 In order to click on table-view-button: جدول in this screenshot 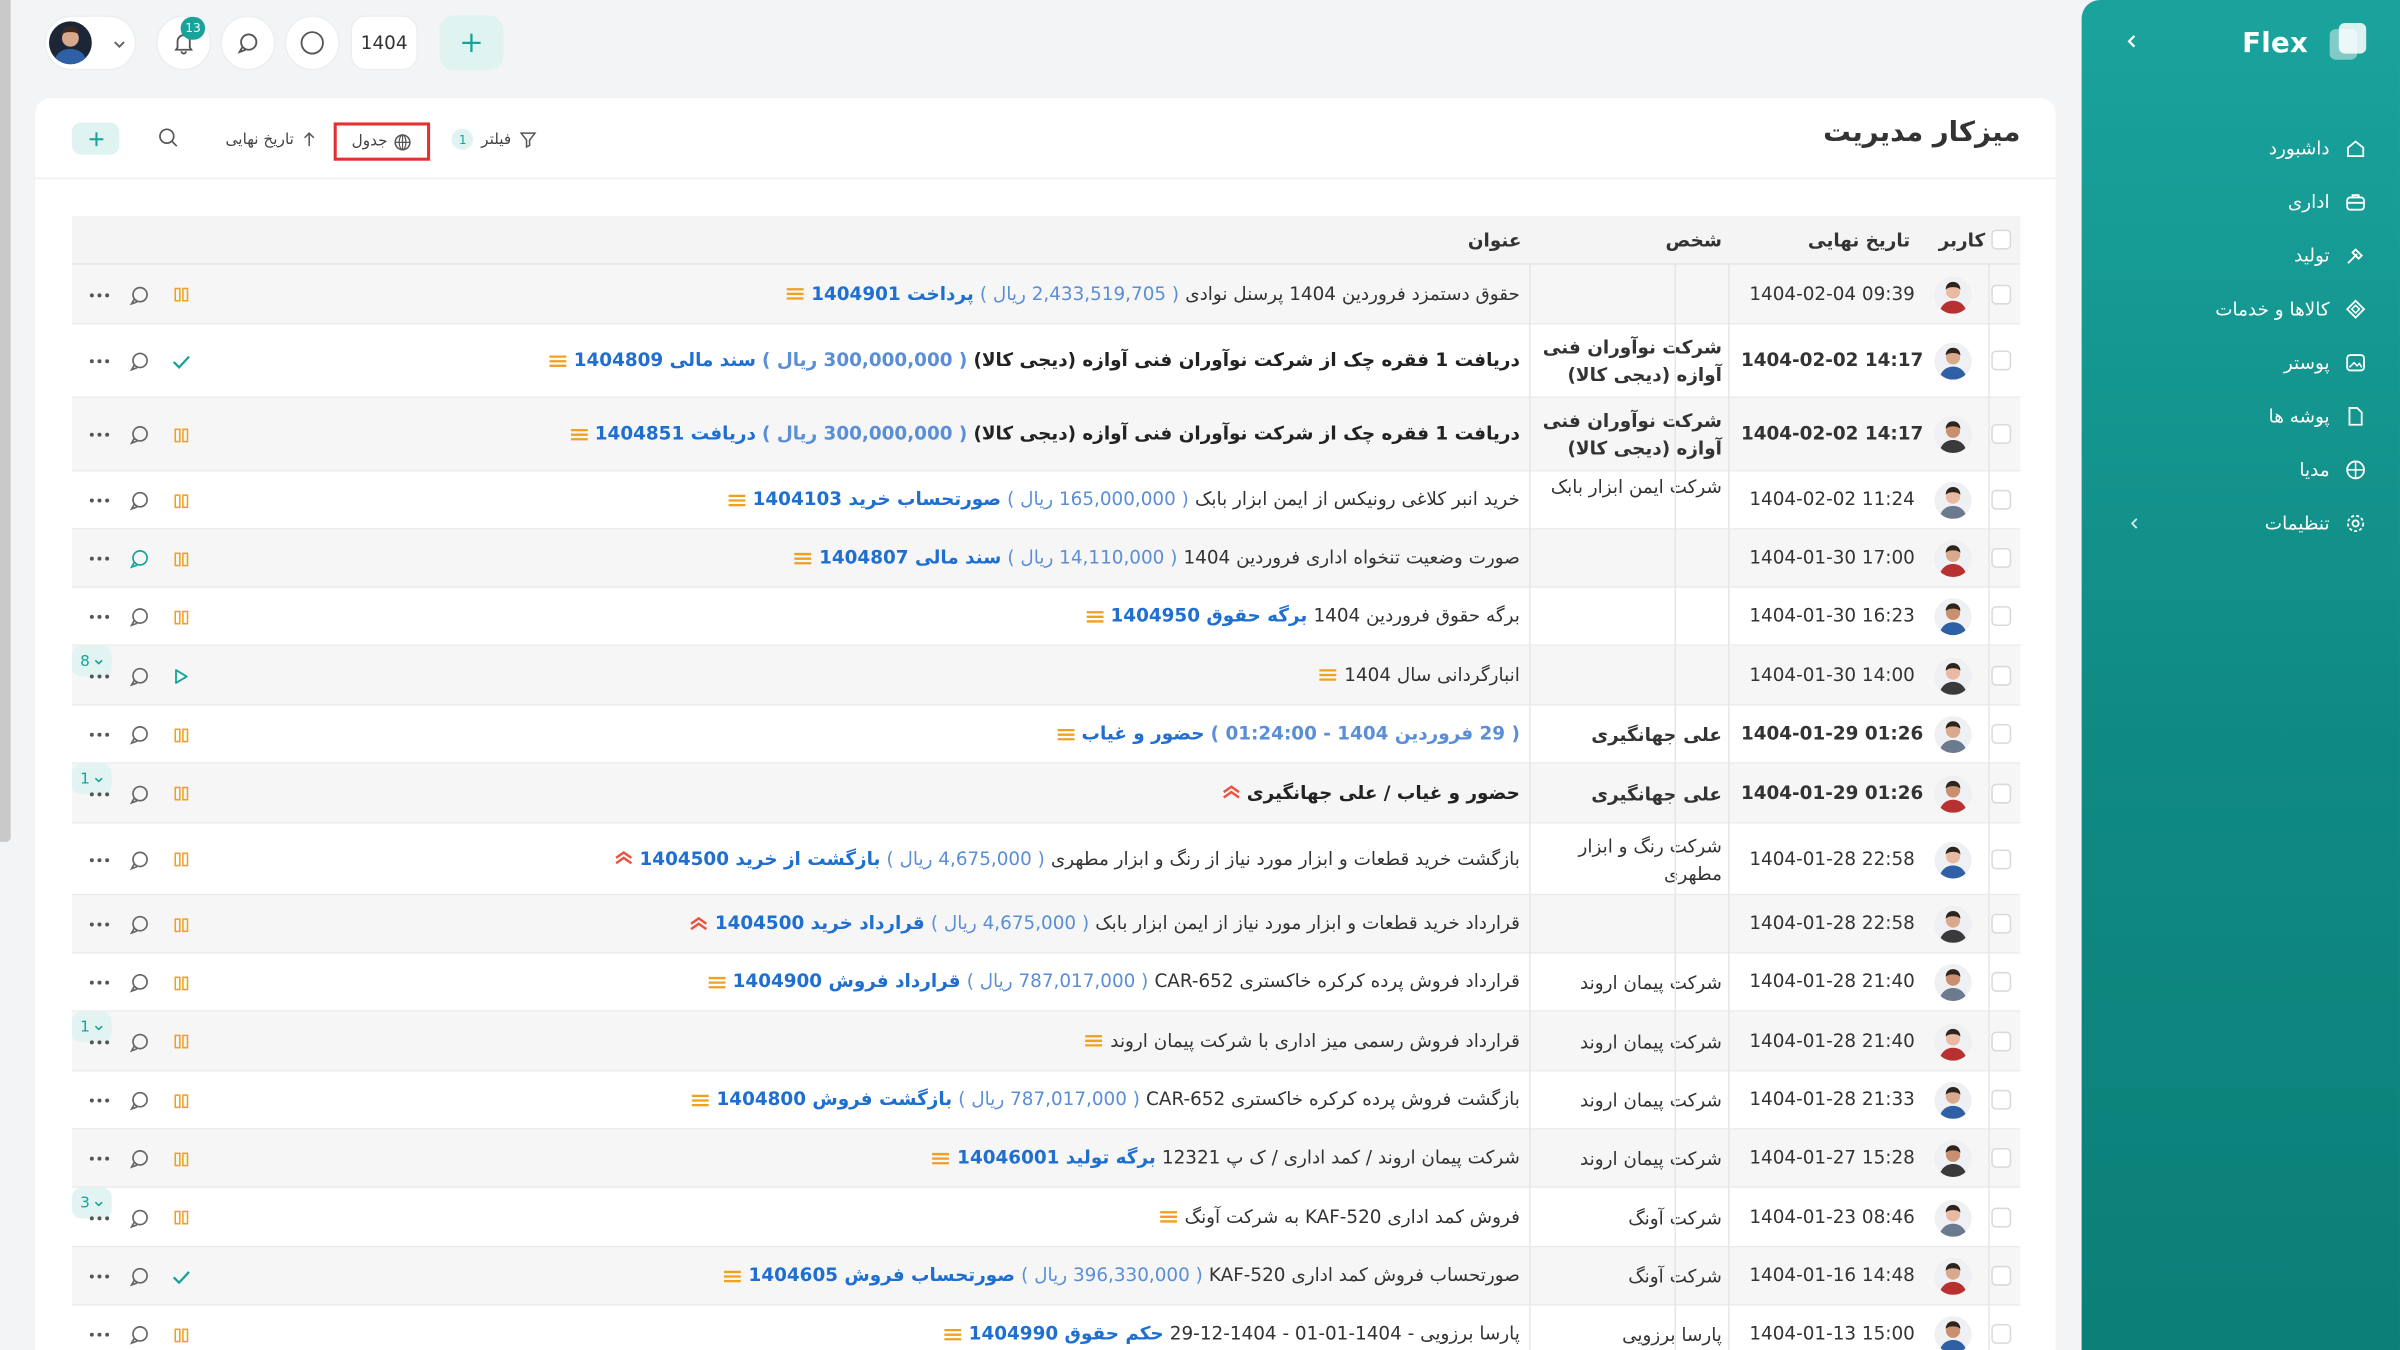, I will do `click(382, 141)`.